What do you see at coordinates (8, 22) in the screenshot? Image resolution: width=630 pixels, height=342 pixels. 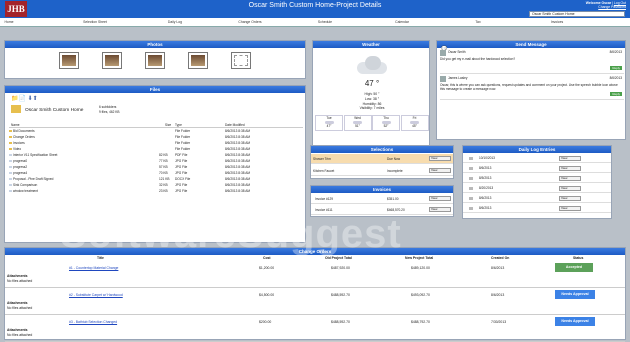 I see `nav-home: Home` at bounding box center [8, 22].